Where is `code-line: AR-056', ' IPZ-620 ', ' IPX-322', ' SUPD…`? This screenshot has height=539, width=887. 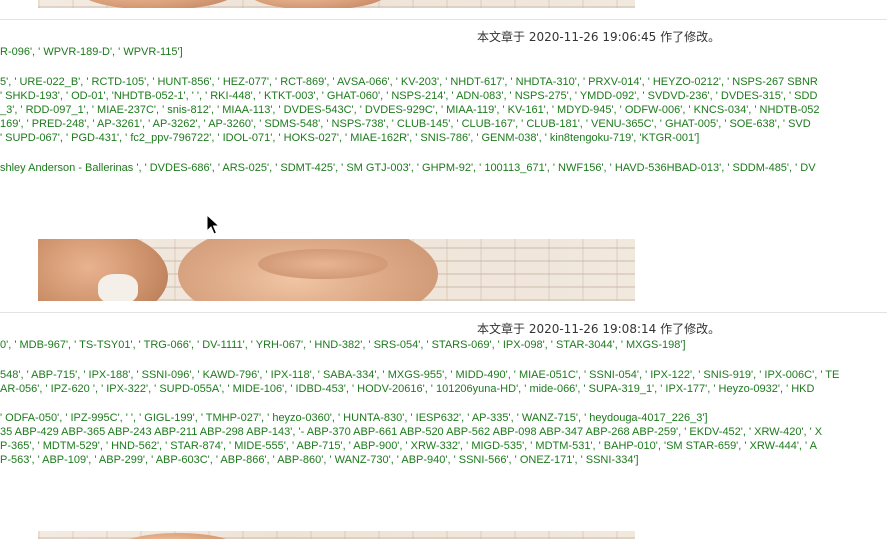
code-line: AR-056', ' IPZ-620 ', ' IPX-322', ' SUPD… is located at coordinates (407, 389).